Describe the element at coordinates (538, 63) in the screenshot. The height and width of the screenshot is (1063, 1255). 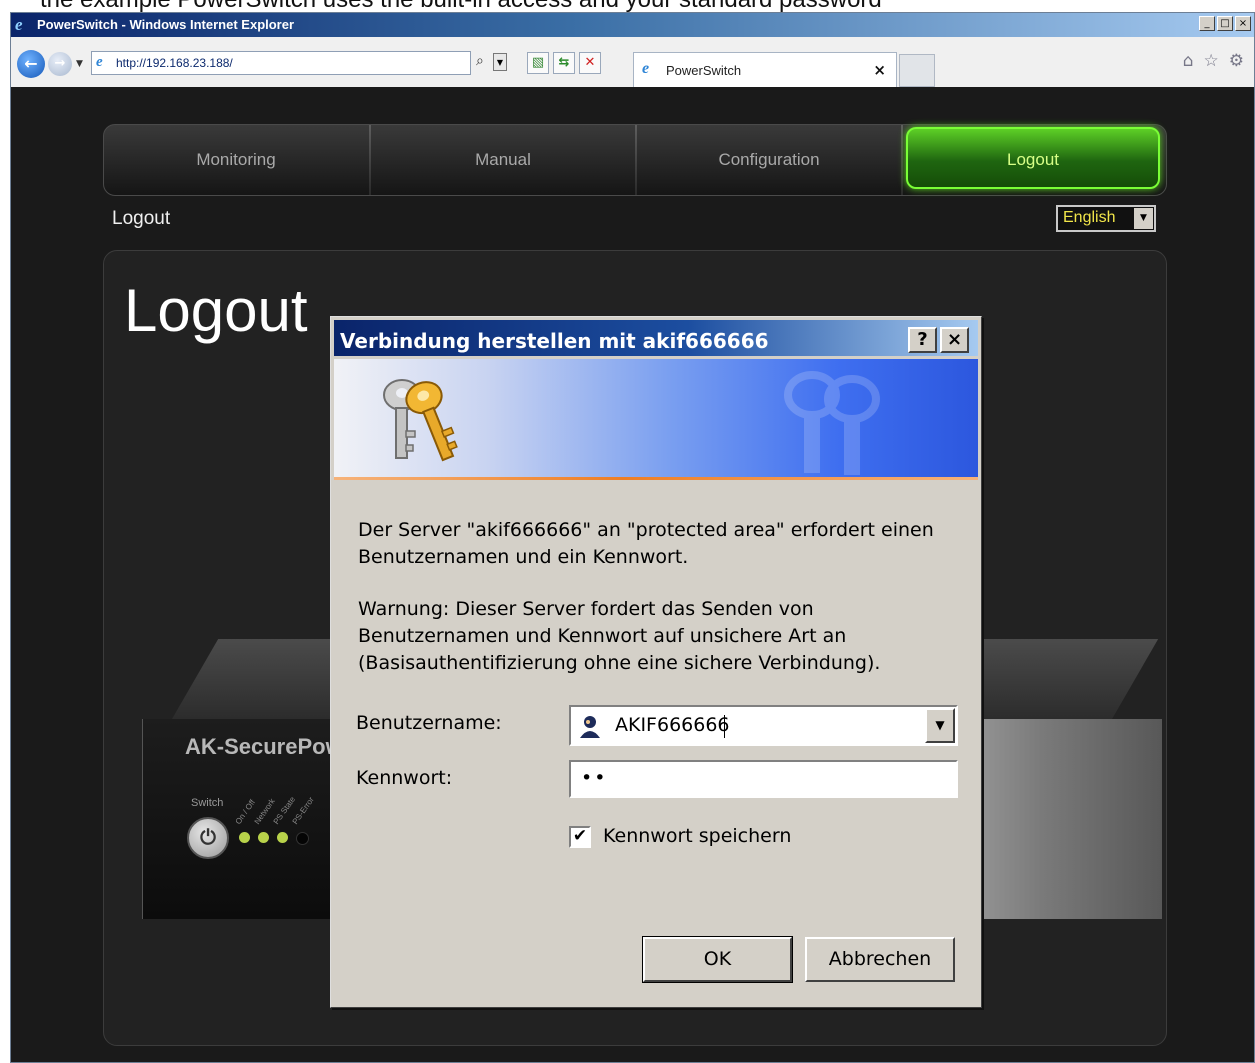
I see `compatibility-view-icon: ▧` at that location.